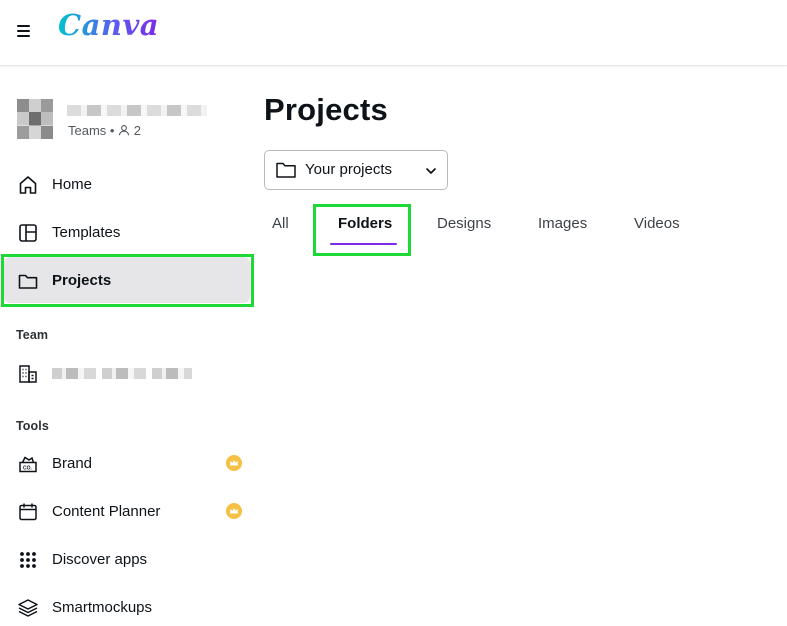 Image resolution: width=787 pixels, height=626 pixels. Describe the element at coordinates (286, 170) in the screenshot. I see `folder-icon` at that location.